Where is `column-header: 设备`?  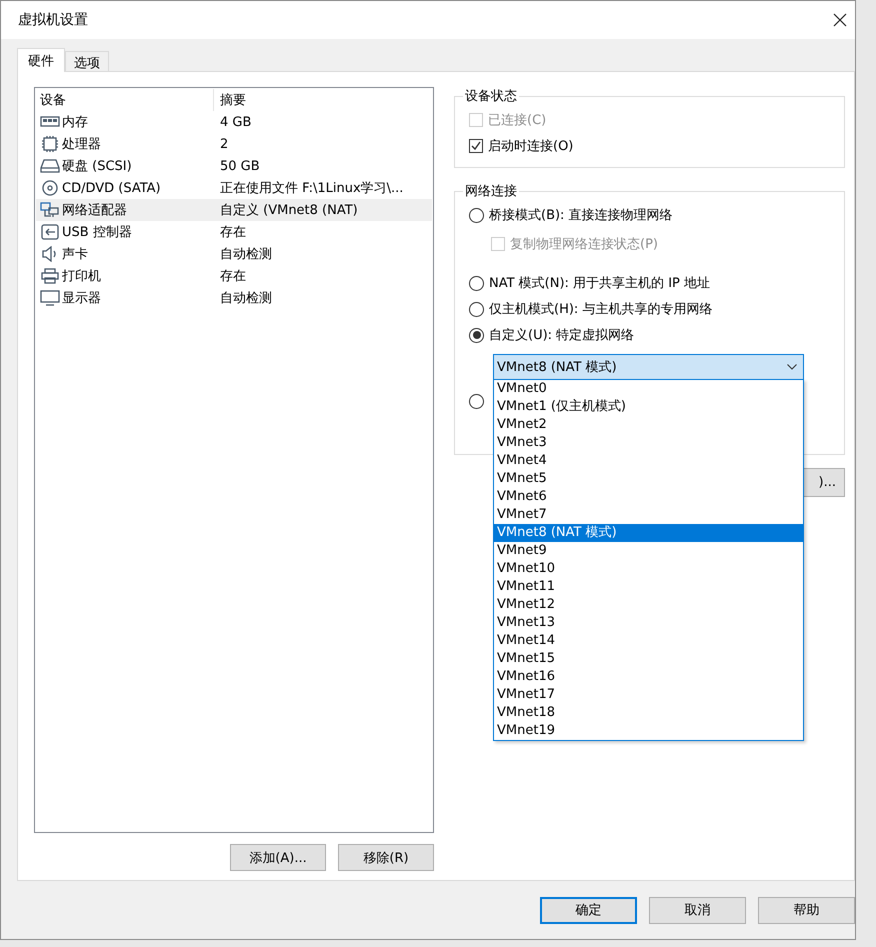 column-header: 设备 is located at coordinates (125, 99).